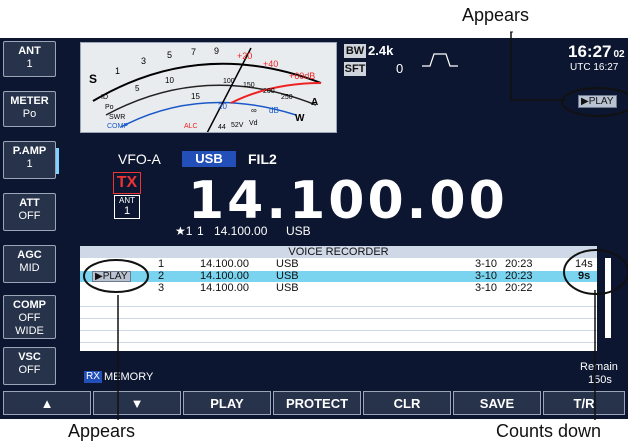  Describe the element at coordinates (274, 110) in the screenshot. I see `meter-db-small: dB` at that location.